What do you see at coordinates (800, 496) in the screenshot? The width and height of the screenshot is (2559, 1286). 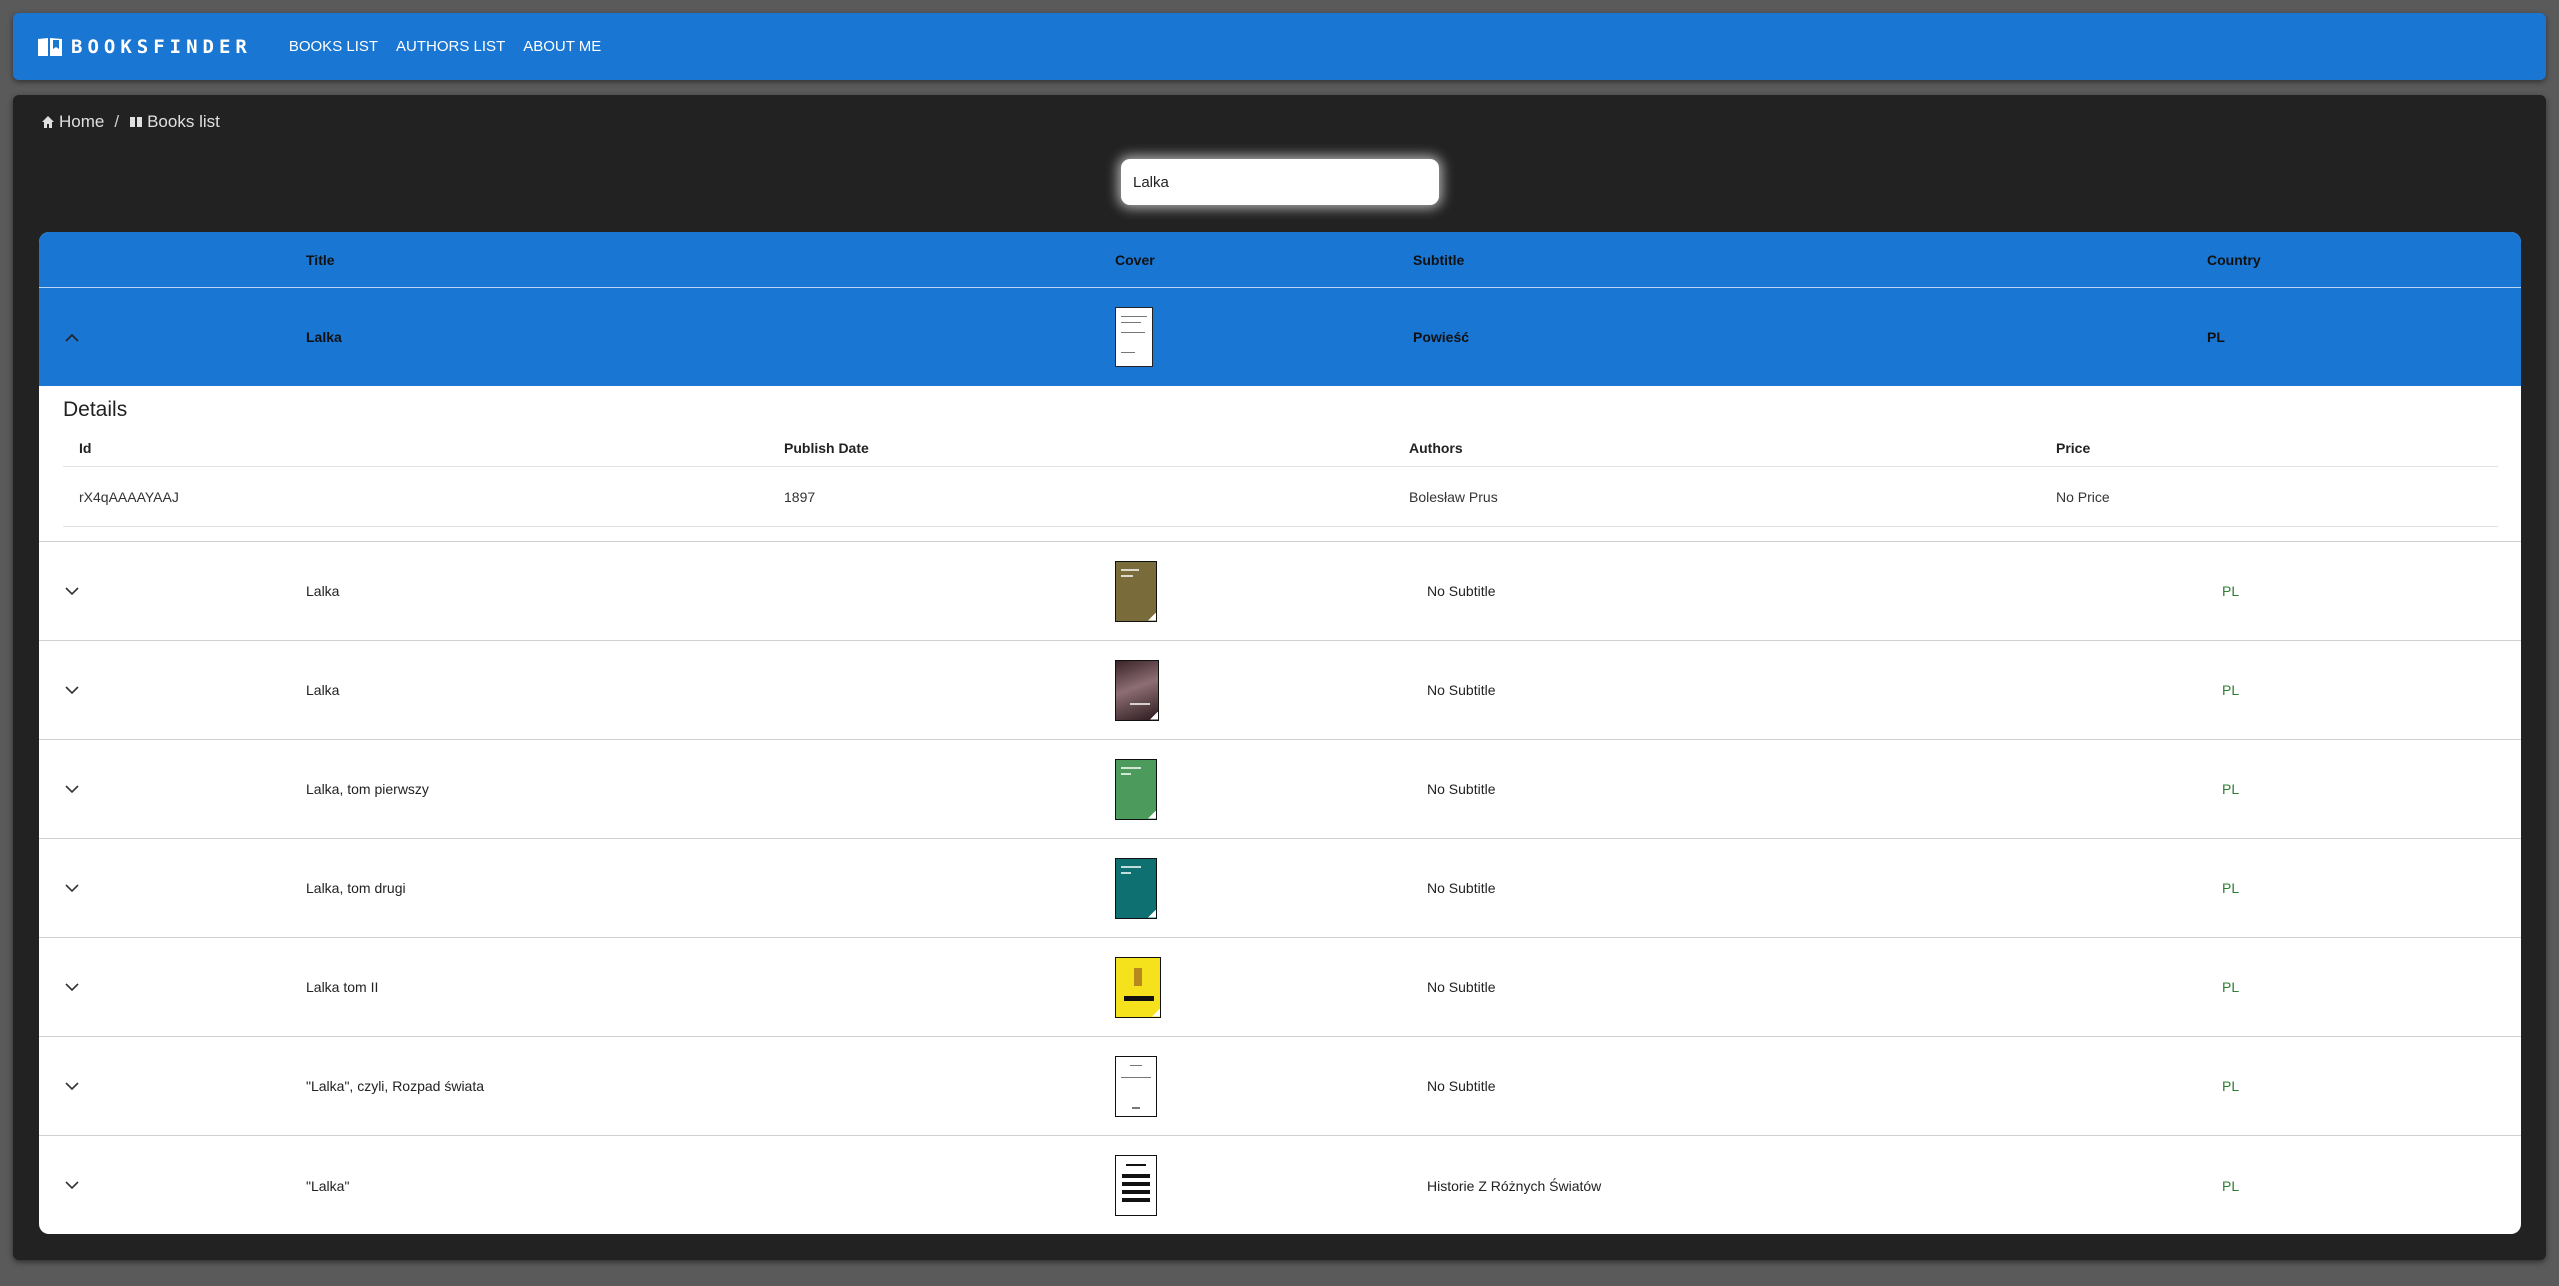 I see `details-publish-date: 1897` at bounding box center [800, 496].